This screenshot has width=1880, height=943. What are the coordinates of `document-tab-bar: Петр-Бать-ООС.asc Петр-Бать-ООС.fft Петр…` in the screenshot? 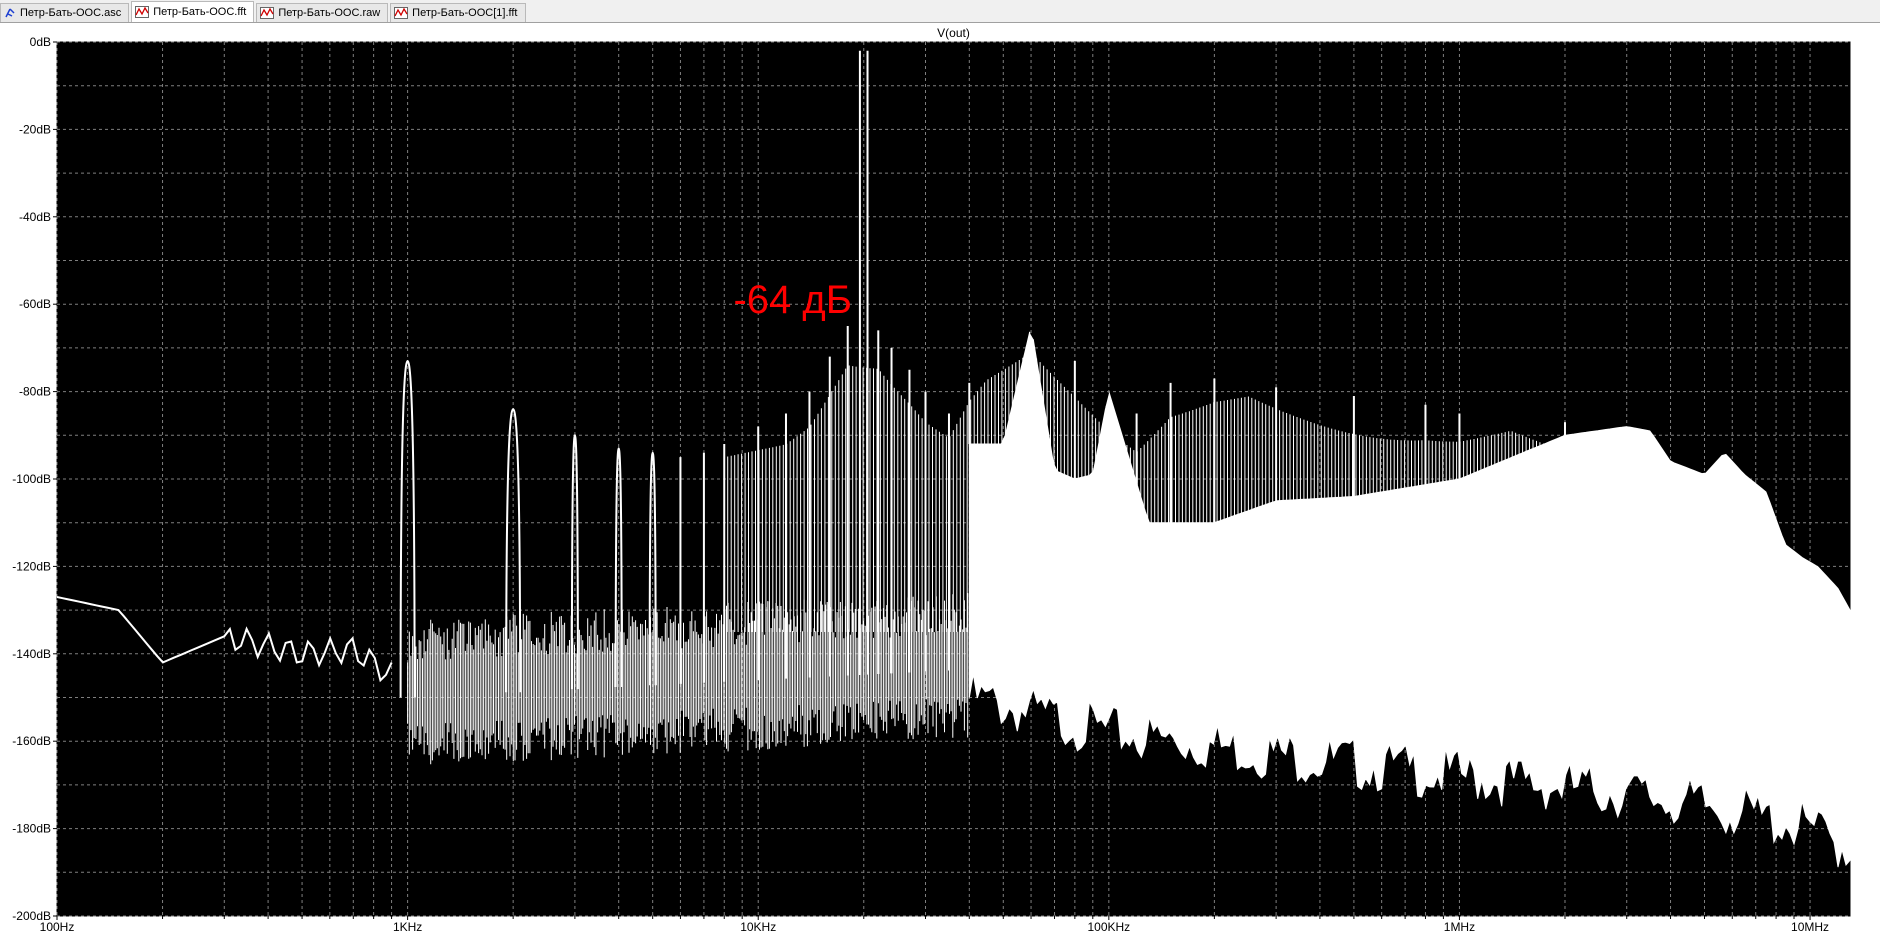 It's located at (940, 11).